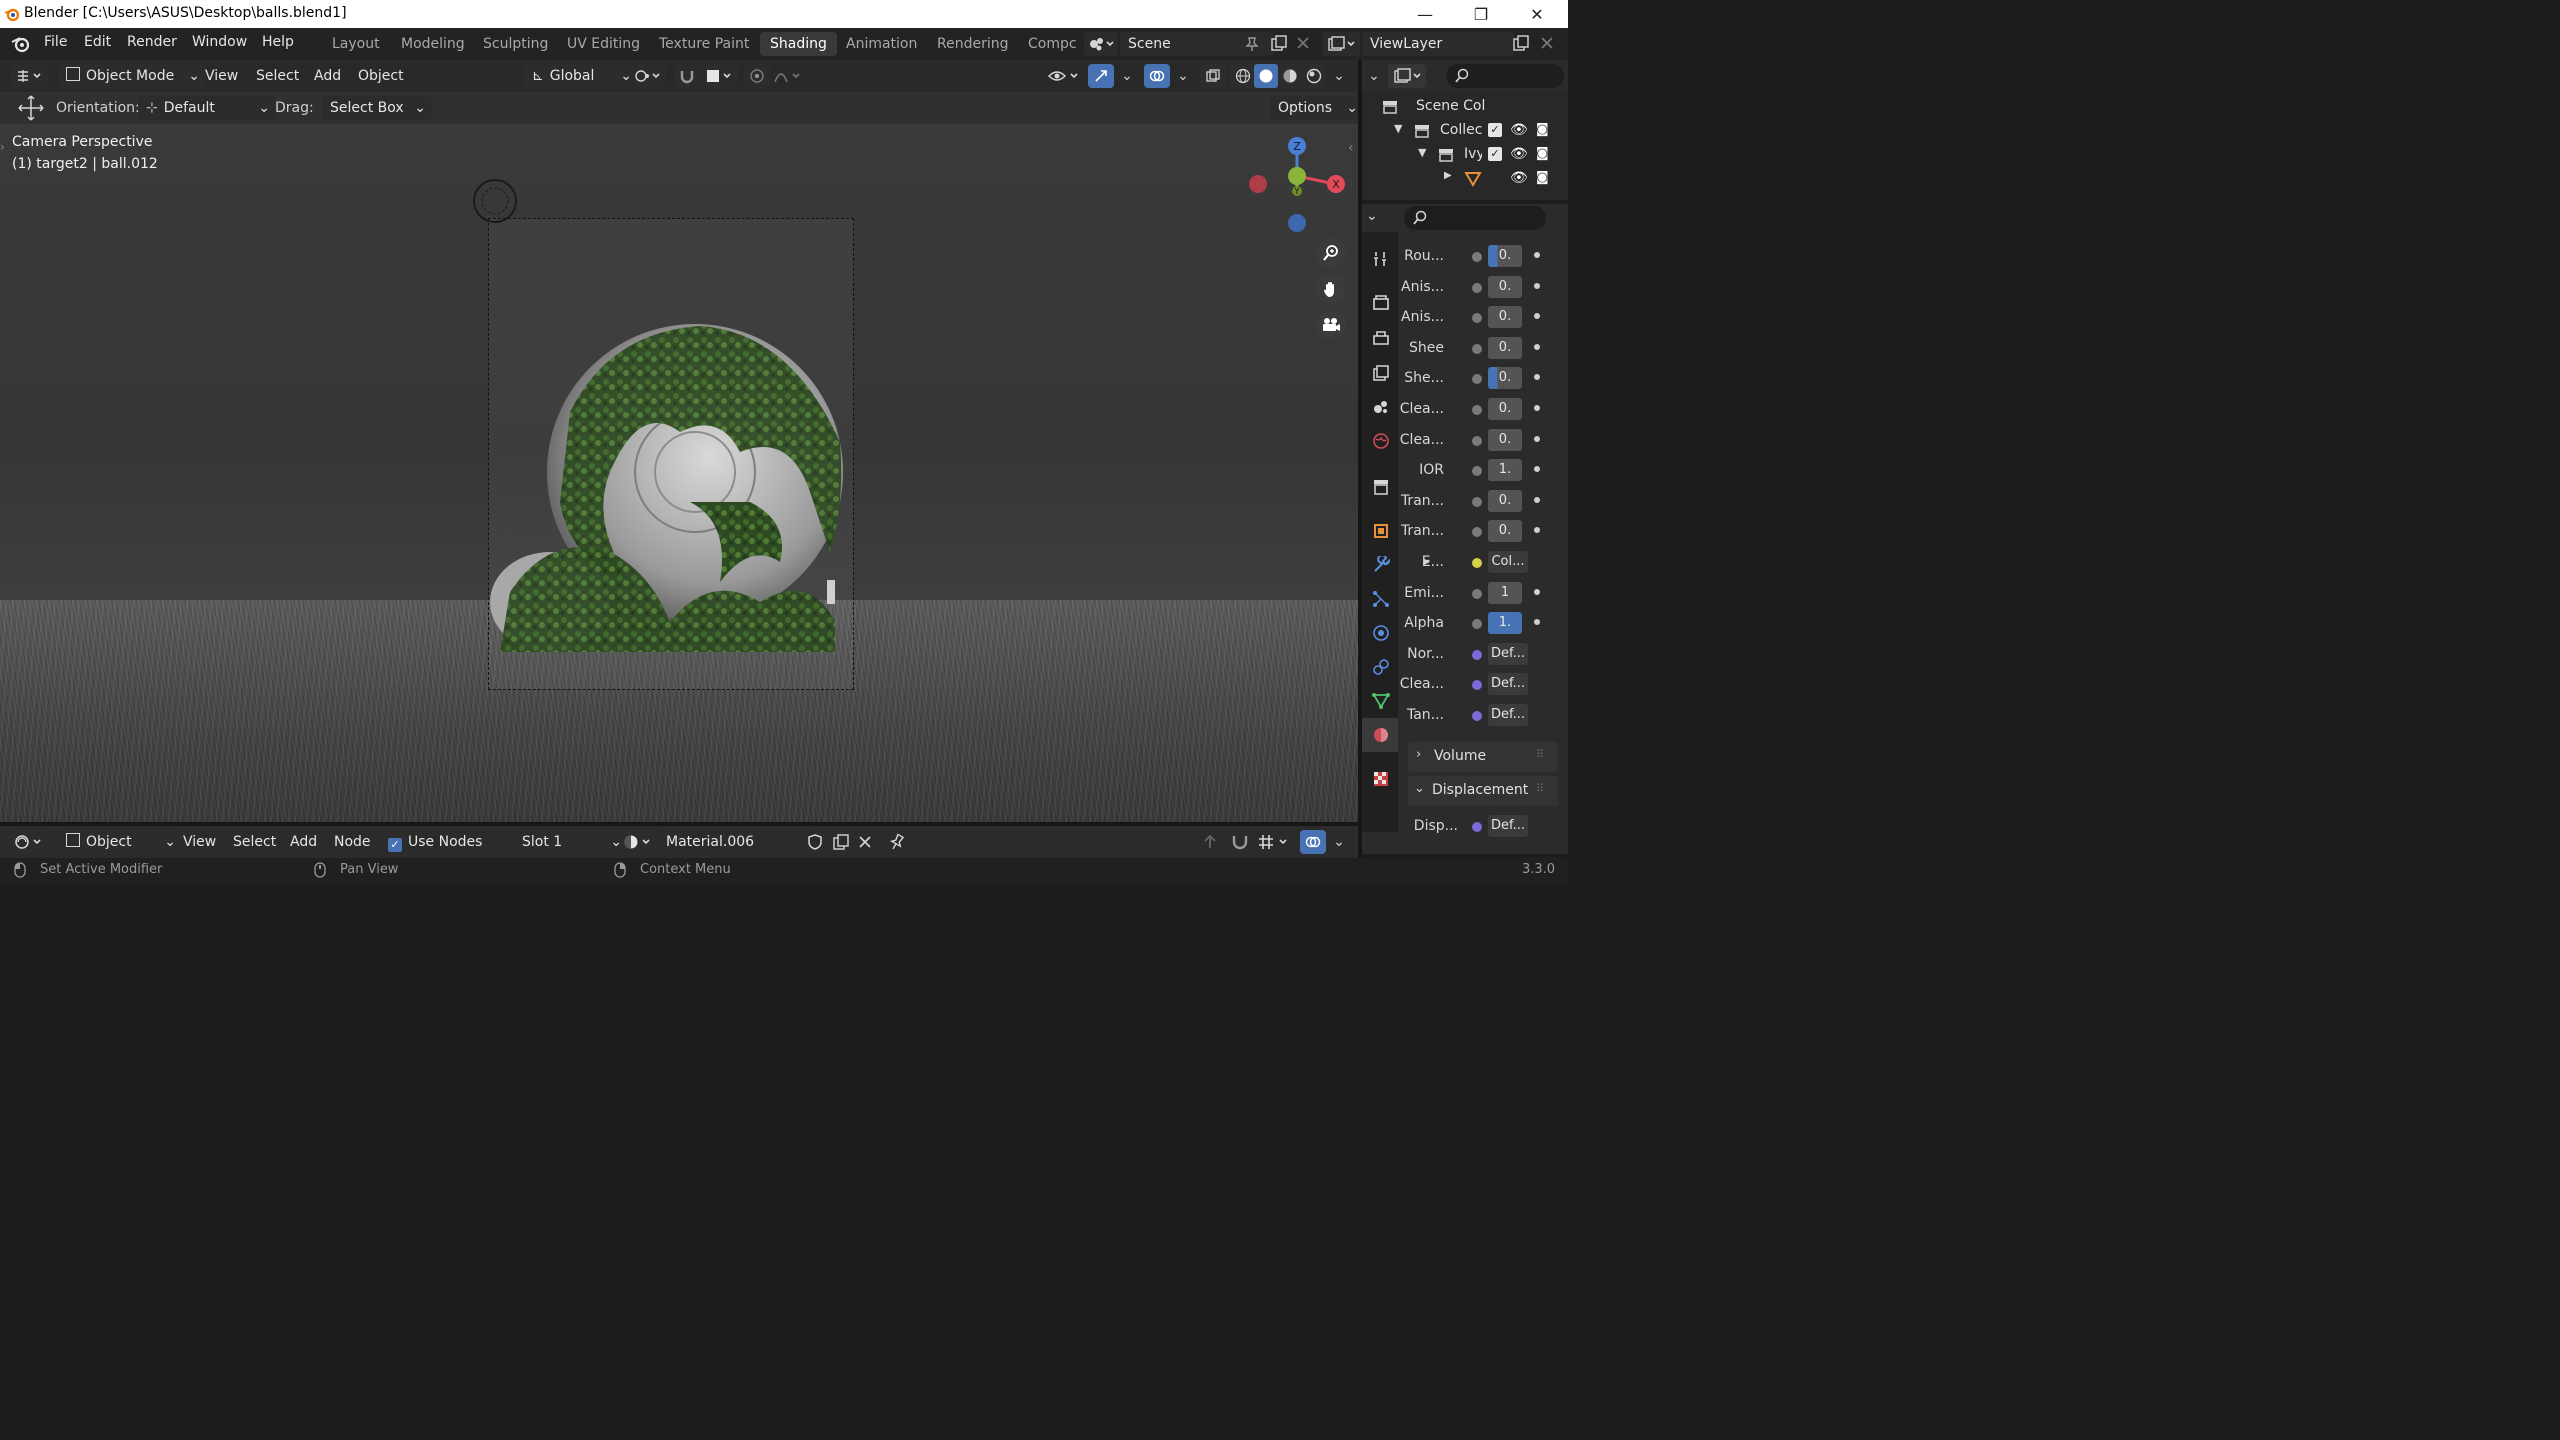  Describe the element at coordinates (1210, 842) in the screenshot. I see `parent-node-tree-icon` at that location.